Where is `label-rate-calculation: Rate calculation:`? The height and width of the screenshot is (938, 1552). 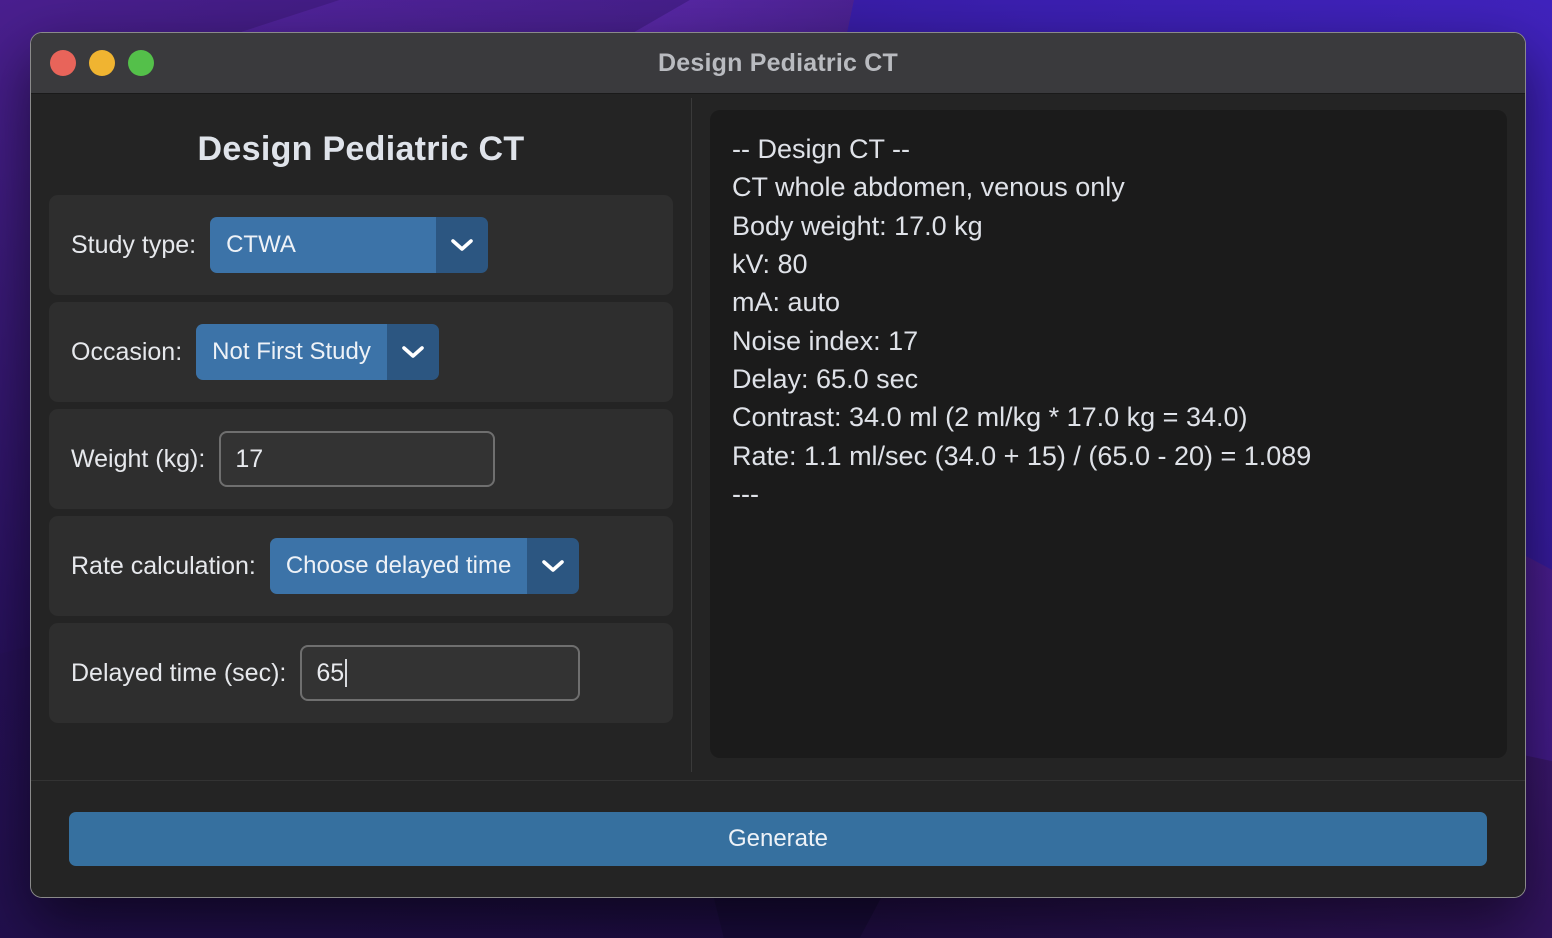
label-rate-calculation: Rate calculation: is located at coordinates (163, 565).